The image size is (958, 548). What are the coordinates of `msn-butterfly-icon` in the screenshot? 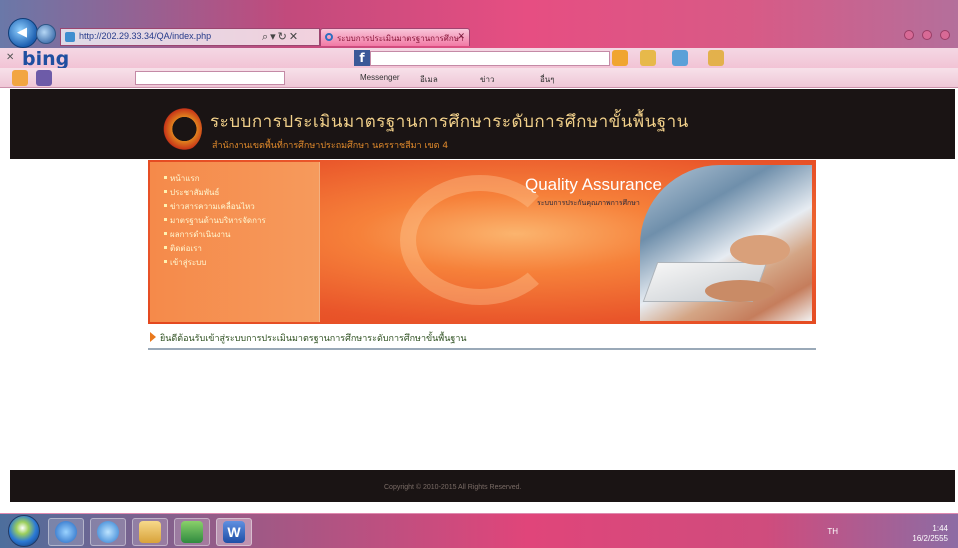 It's located at (20, 78).